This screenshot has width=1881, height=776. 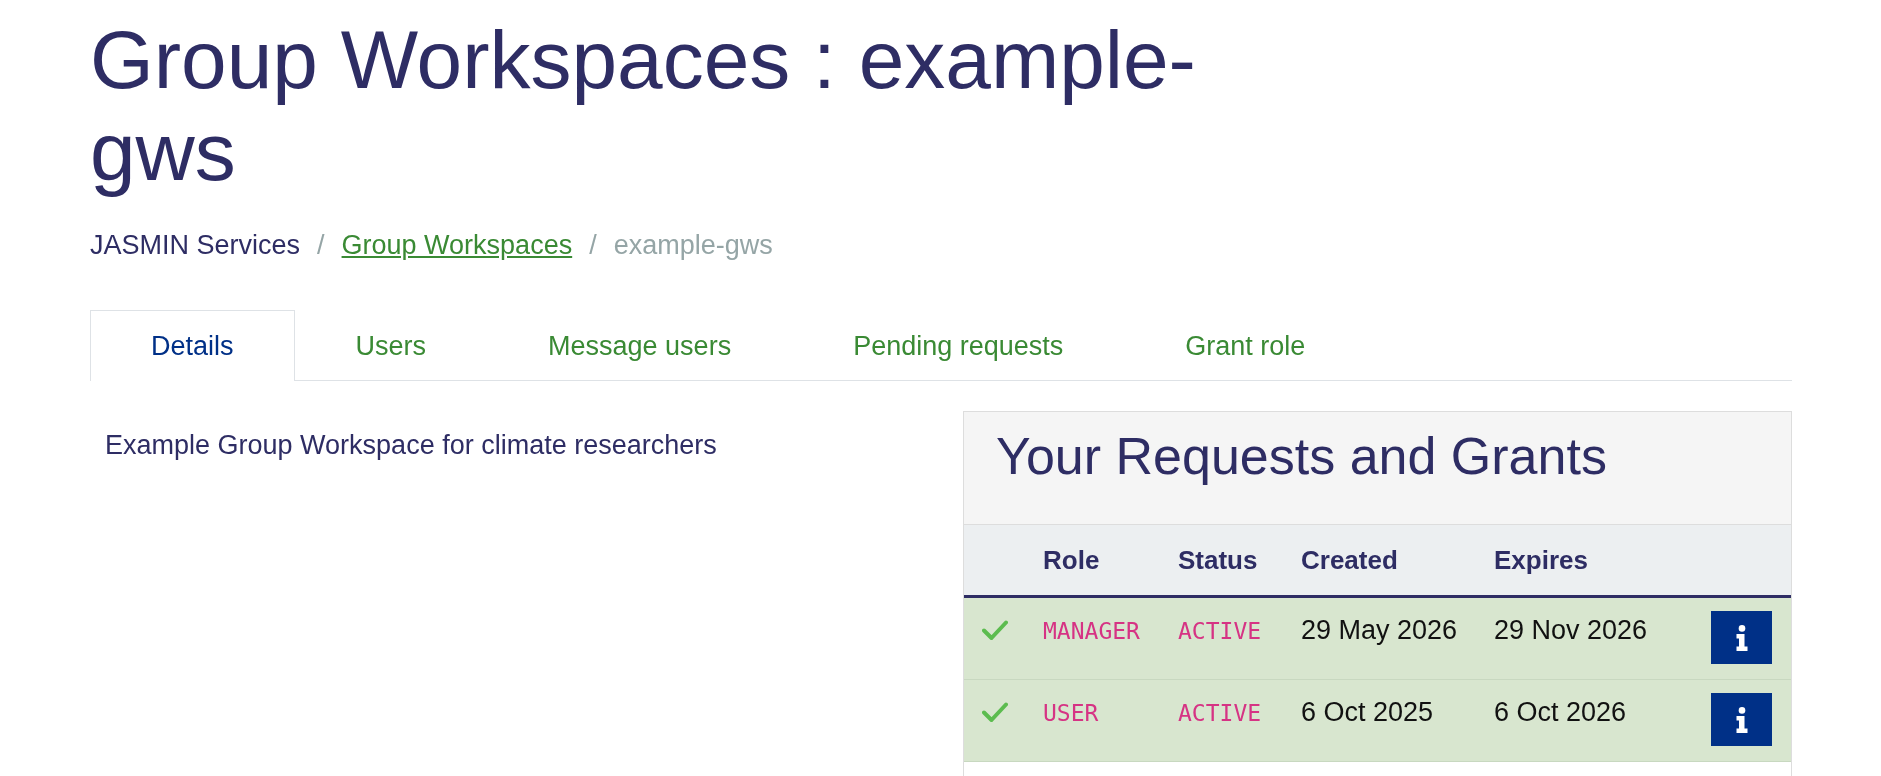 What do you see at coordinates (411, 445) in the screenshot?
I see `workspace-description: Example Group Workspace for climate researchers` at bounding box center [411, 445].